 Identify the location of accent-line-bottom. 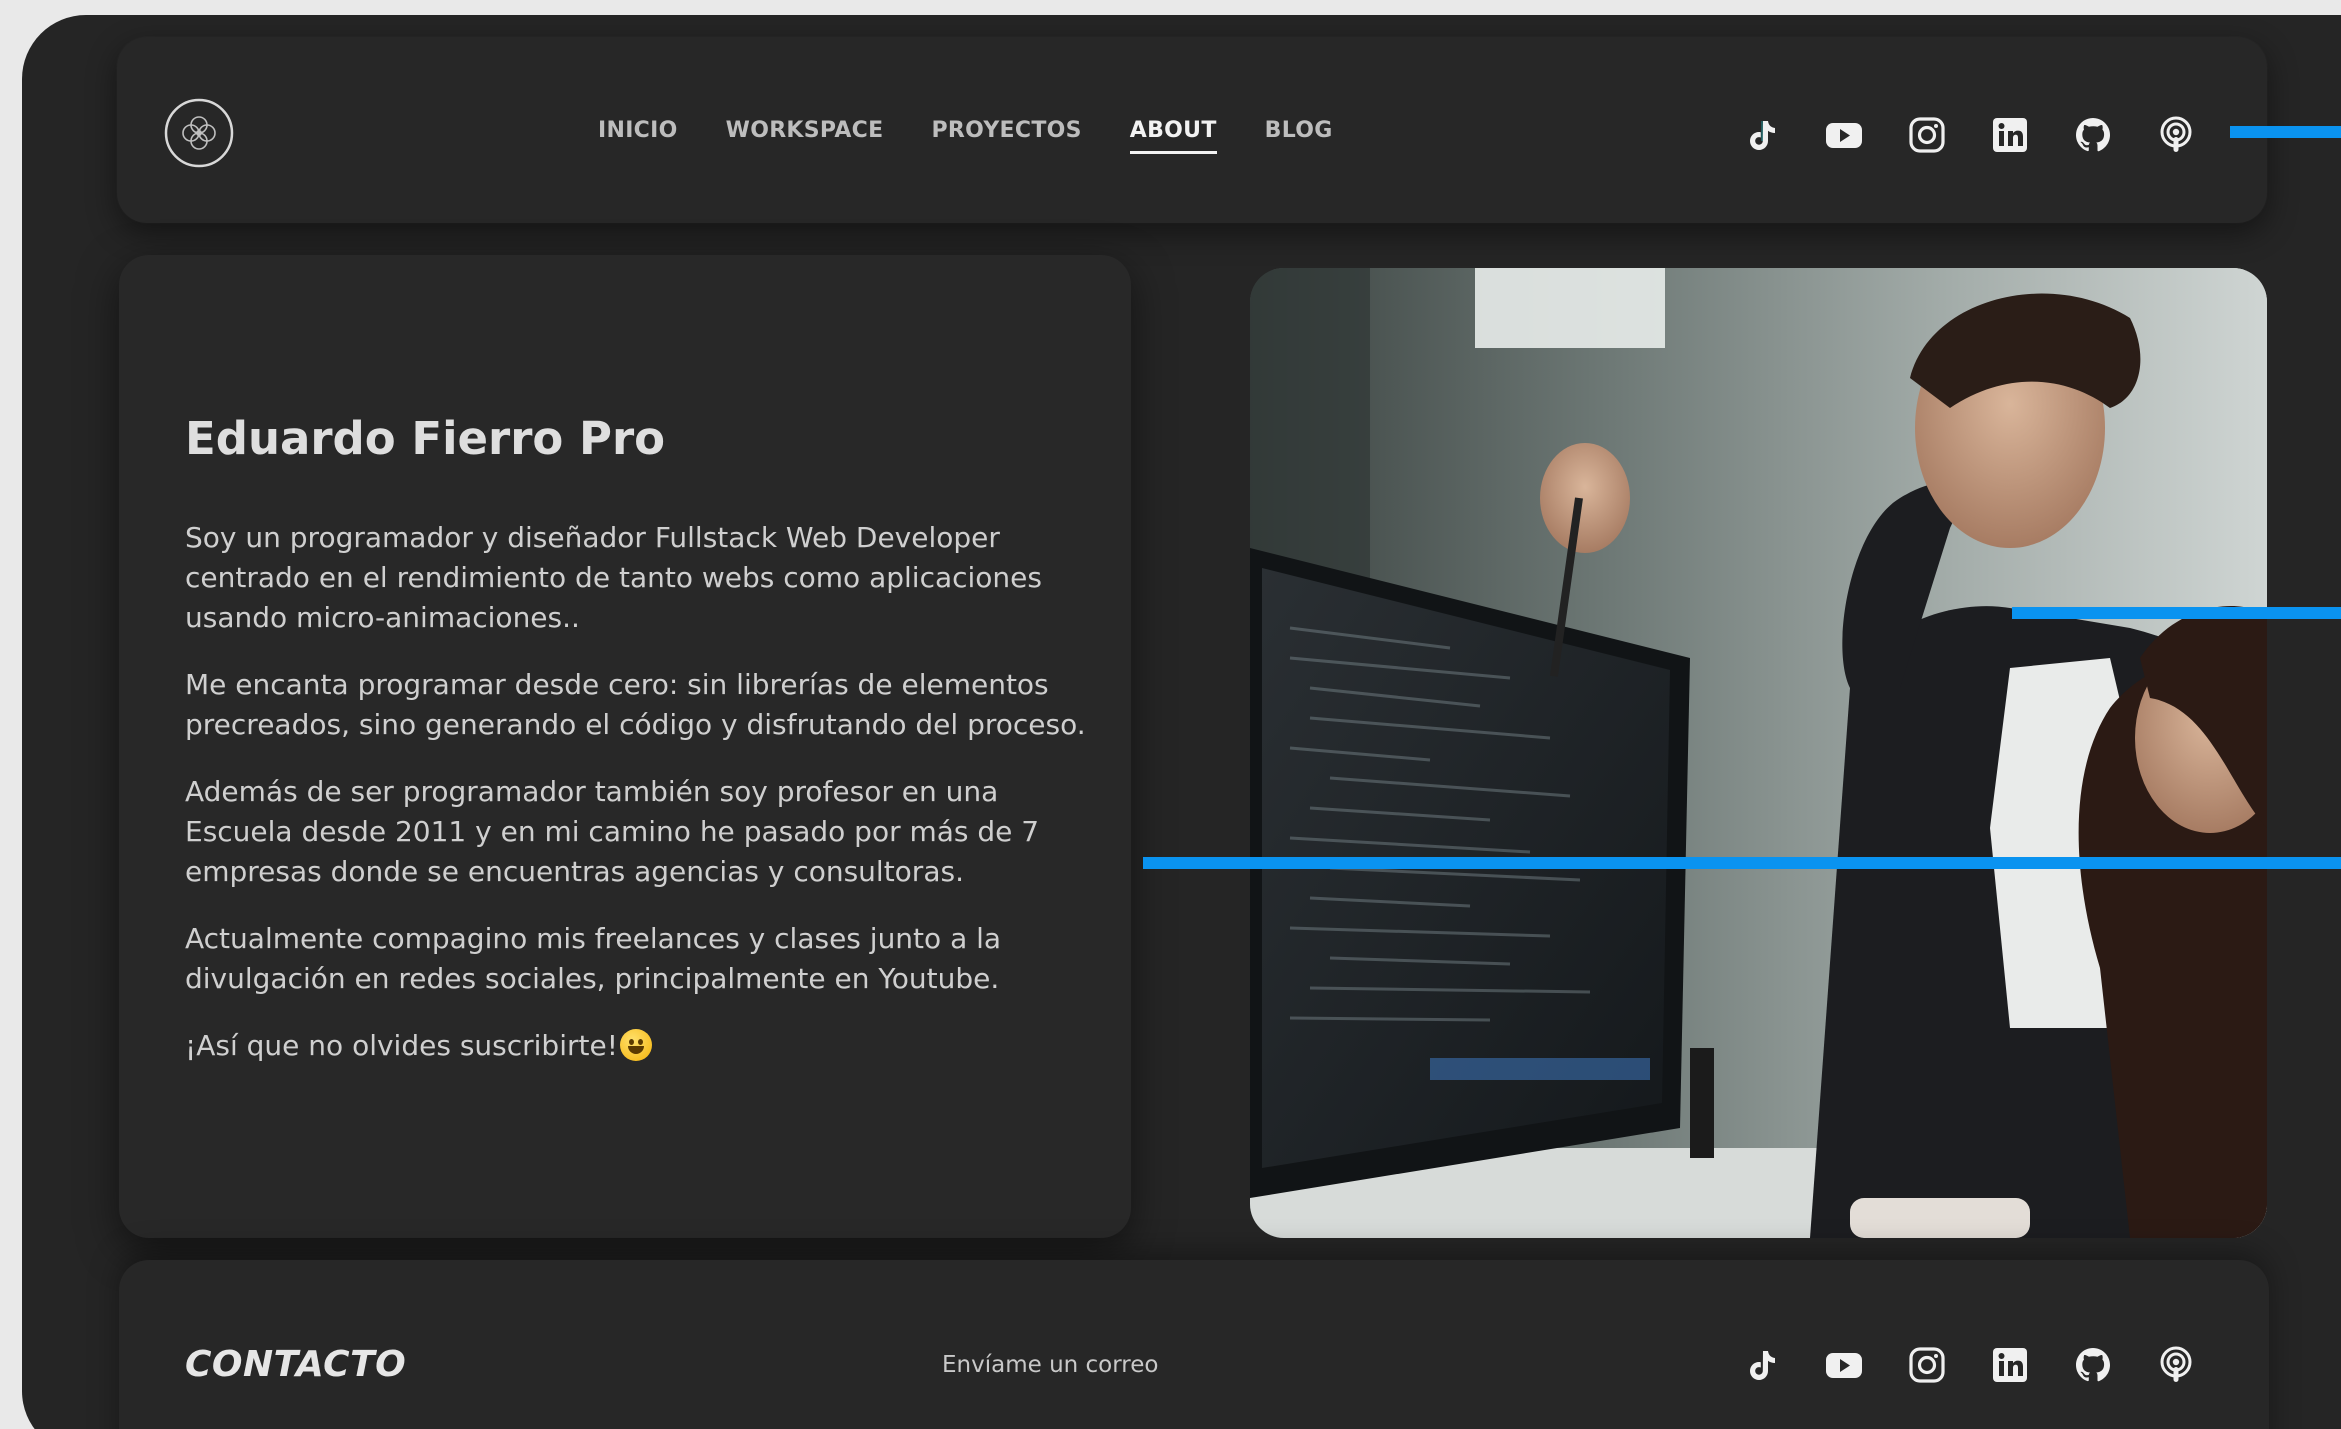
(1742, 863).